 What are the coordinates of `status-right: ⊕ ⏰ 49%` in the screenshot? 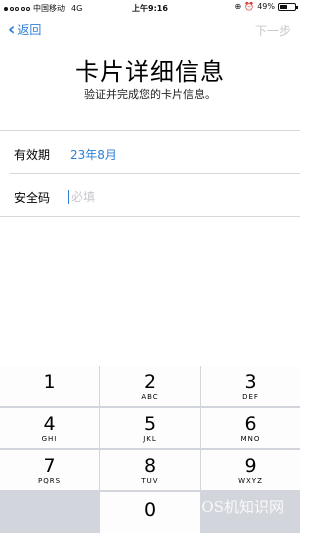 It's located at (266, 6).